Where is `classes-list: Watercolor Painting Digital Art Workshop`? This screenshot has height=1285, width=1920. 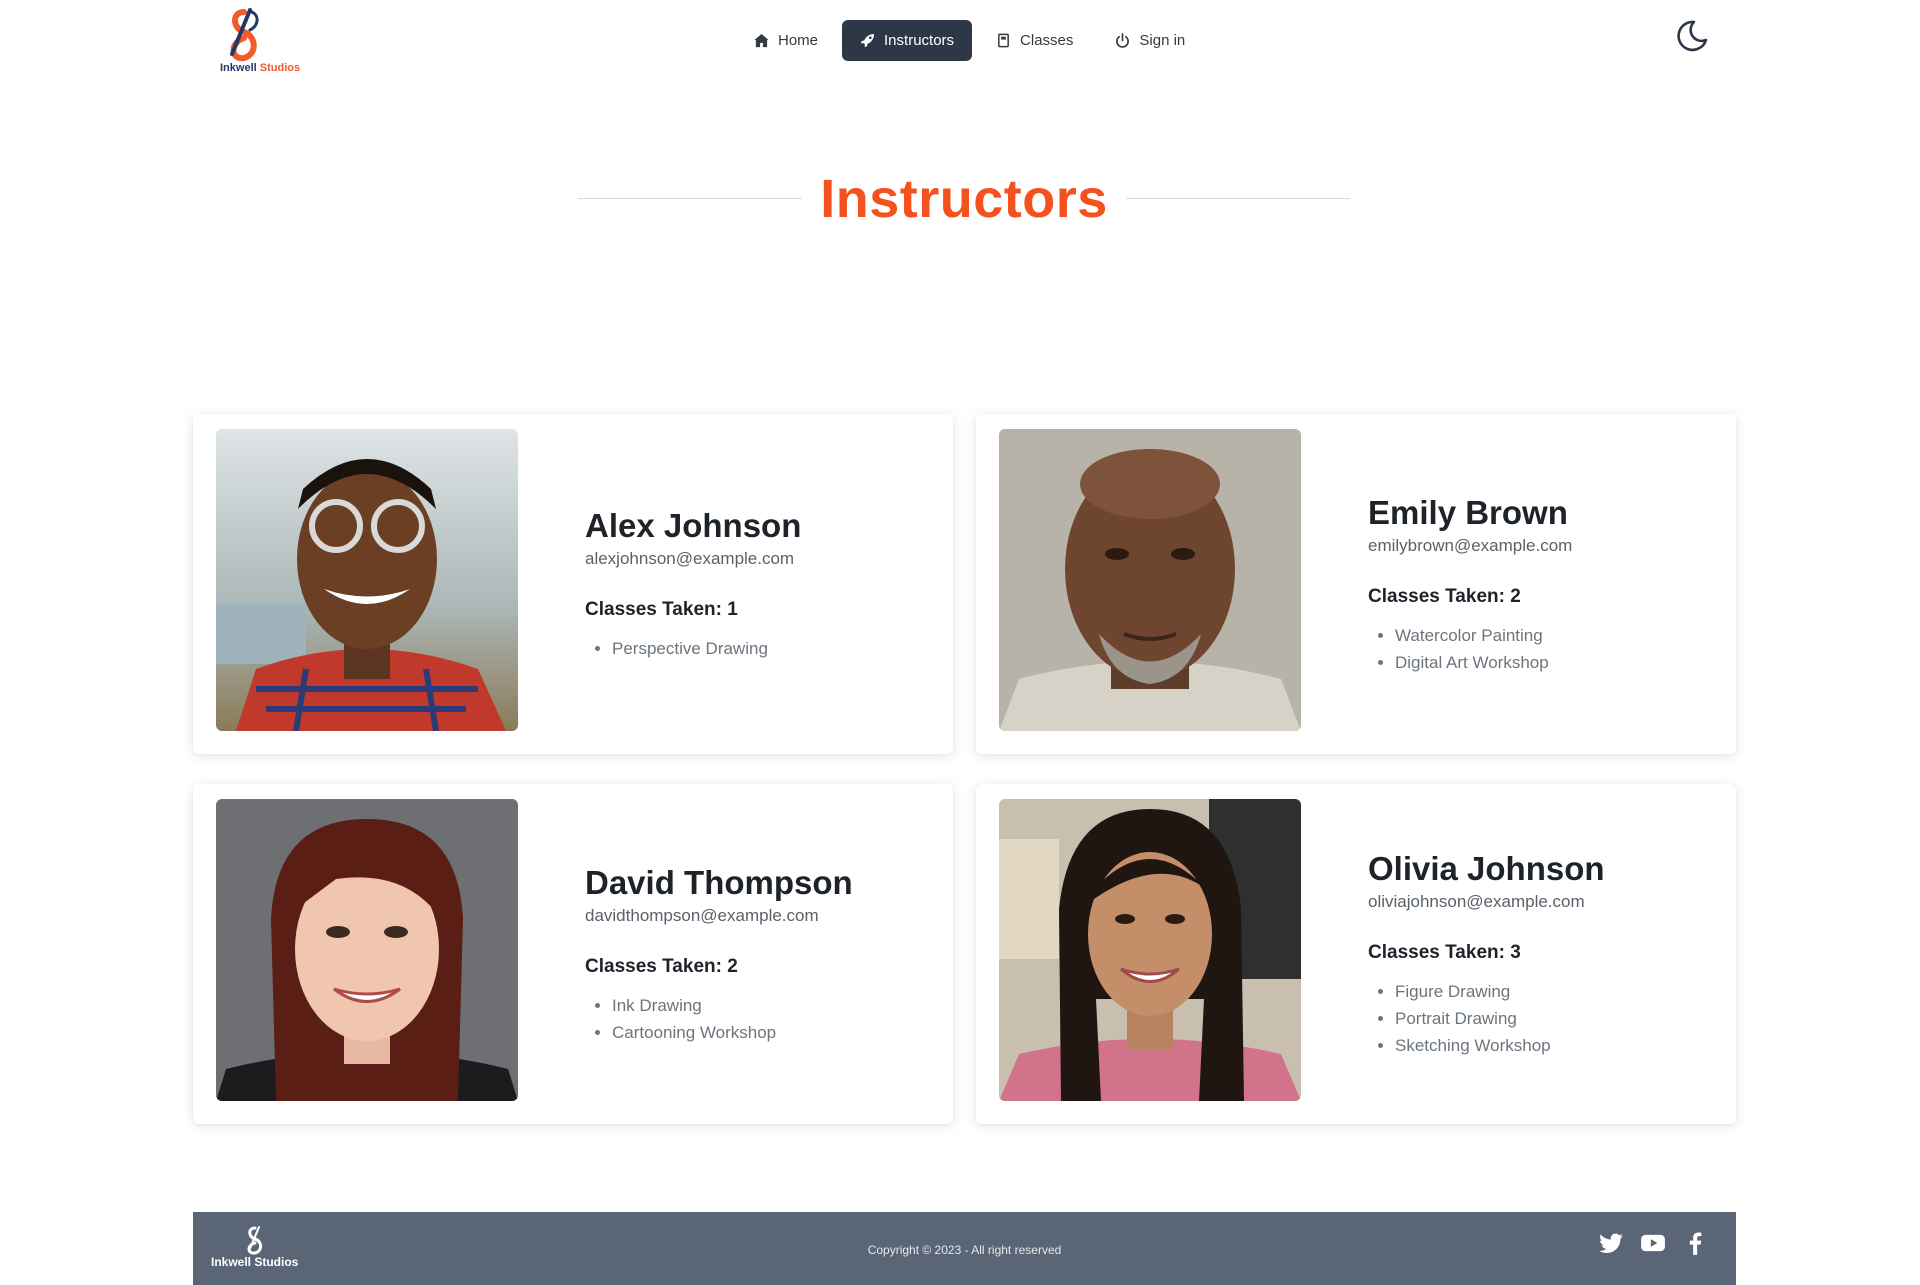 classes-list: Watercolor Painting Digital Art Workshop is located at coordinates (1542, 649).